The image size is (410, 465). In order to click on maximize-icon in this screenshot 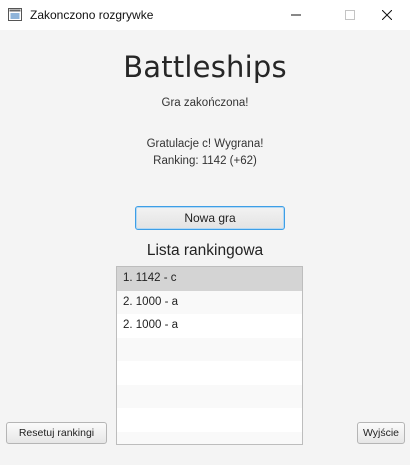, I will do `click(350, 15)`.